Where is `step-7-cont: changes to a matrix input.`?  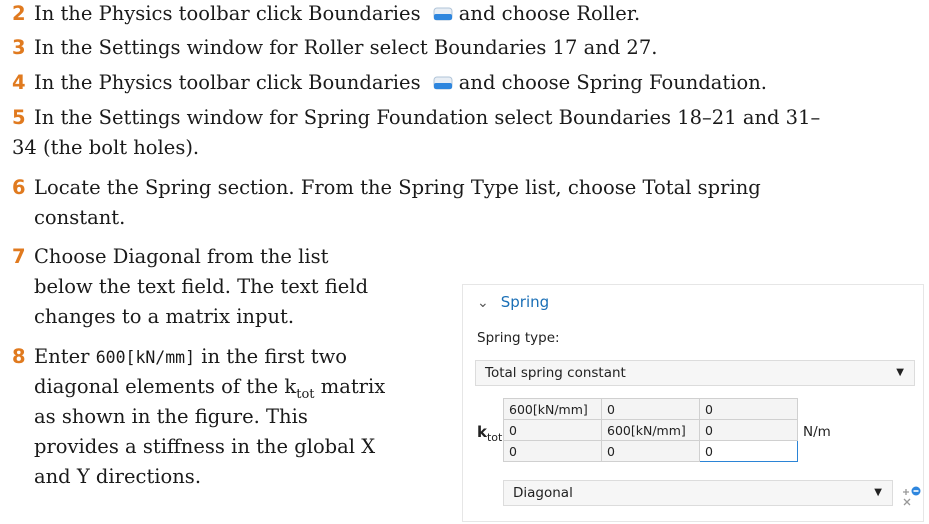 step-7-cont: changes to a matrix input. is located at coordinates (164, 317).